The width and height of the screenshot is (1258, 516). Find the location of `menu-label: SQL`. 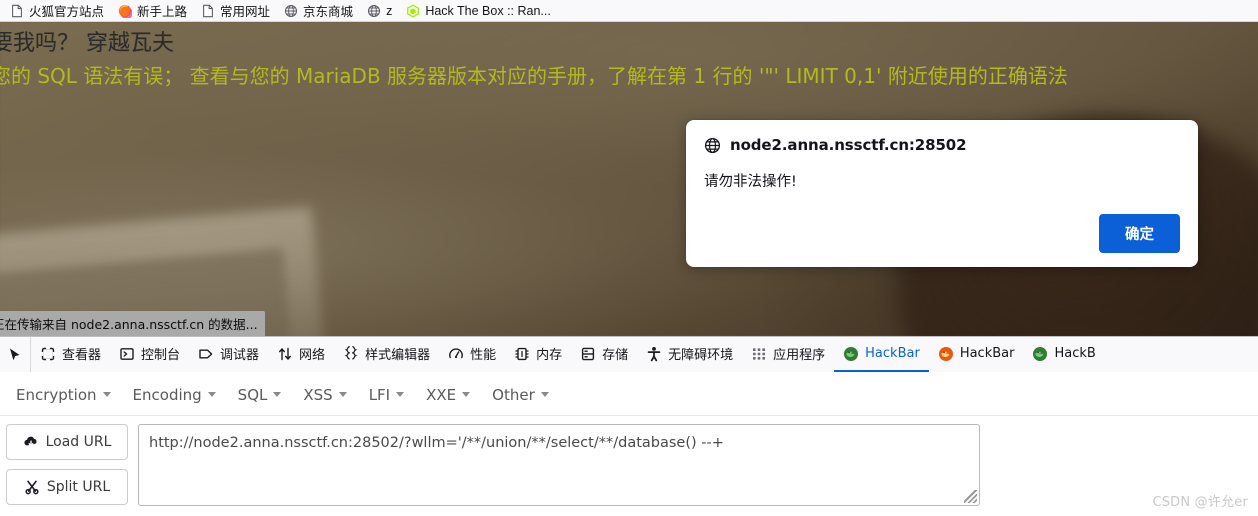

menu-label: SQL is located at coordinates (252, 394).